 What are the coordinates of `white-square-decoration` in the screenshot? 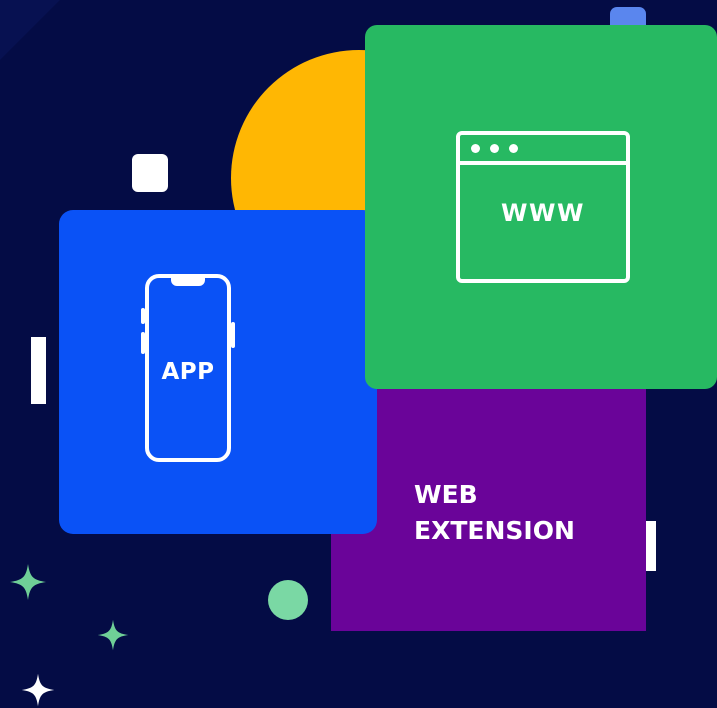 It's located at (150, 173).